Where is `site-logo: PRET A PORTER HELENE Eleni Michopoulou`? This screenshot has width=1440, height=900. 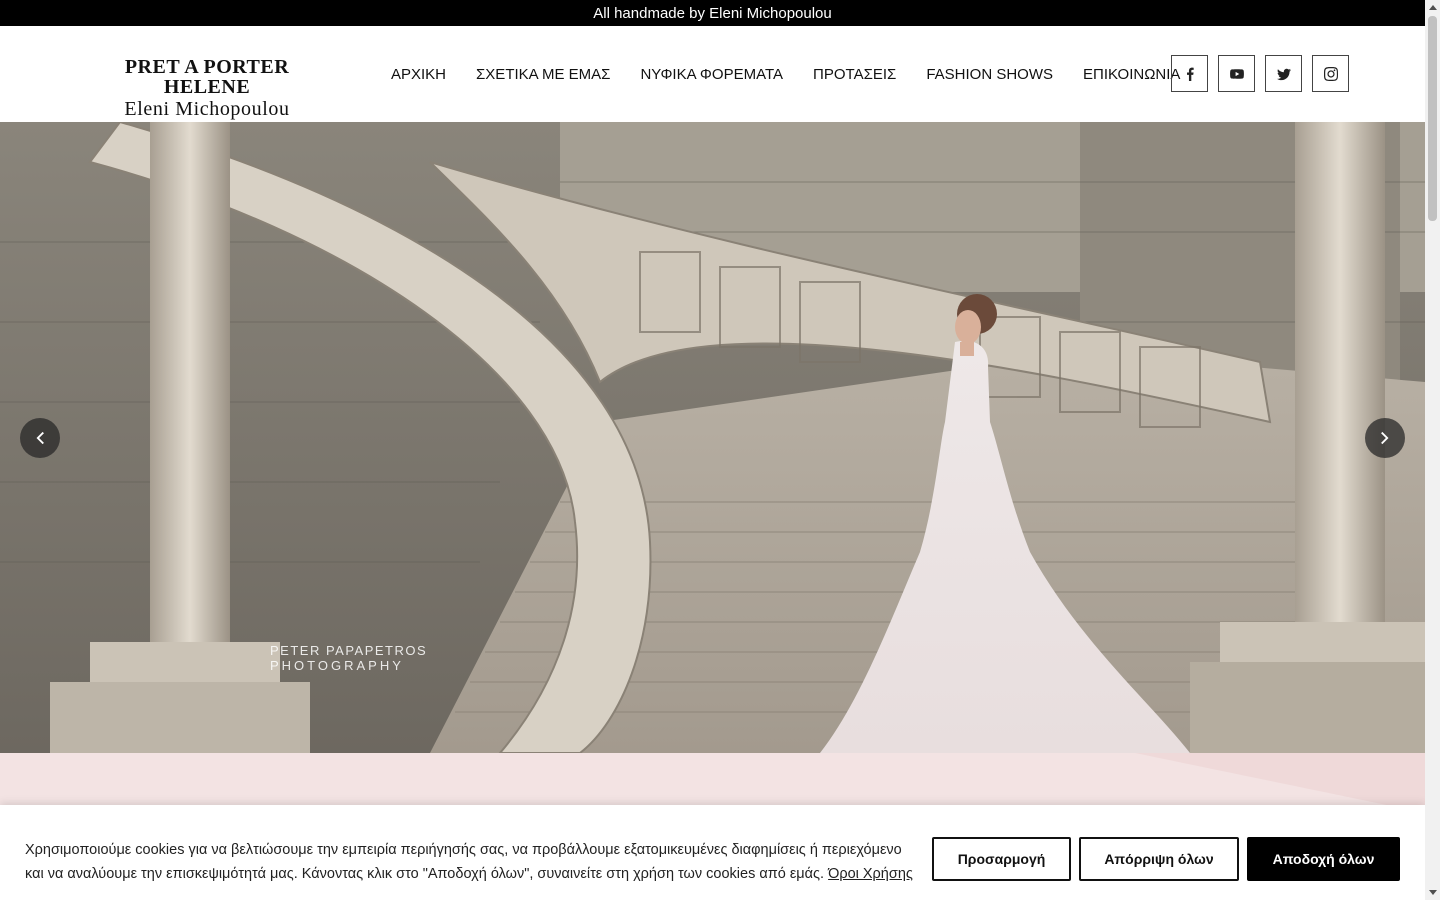 site-logo: PRET A PORTER HELENE Eleni Michopoulou is located at coordinates (207, 89).